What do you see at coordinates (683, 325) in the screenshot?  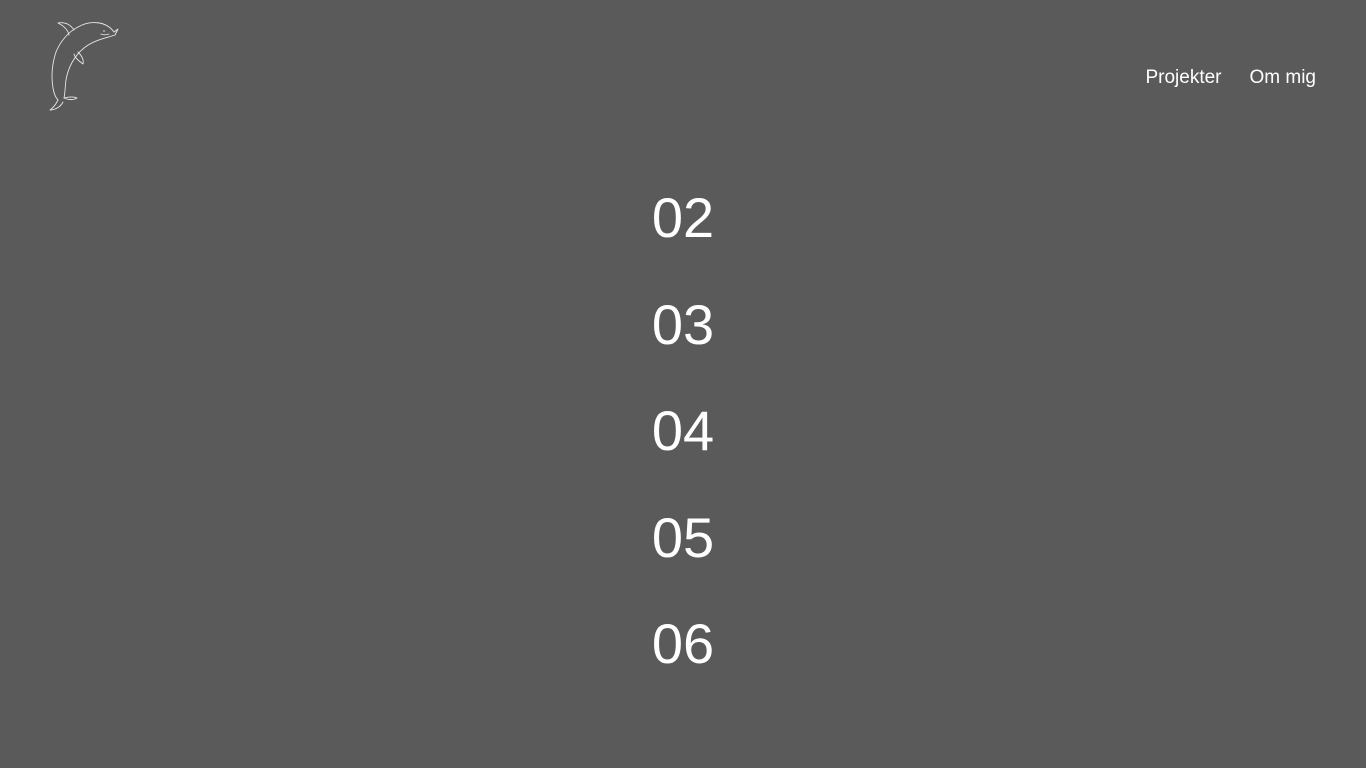 I see `project-number-03: 03` at bounding box center [683, 325].